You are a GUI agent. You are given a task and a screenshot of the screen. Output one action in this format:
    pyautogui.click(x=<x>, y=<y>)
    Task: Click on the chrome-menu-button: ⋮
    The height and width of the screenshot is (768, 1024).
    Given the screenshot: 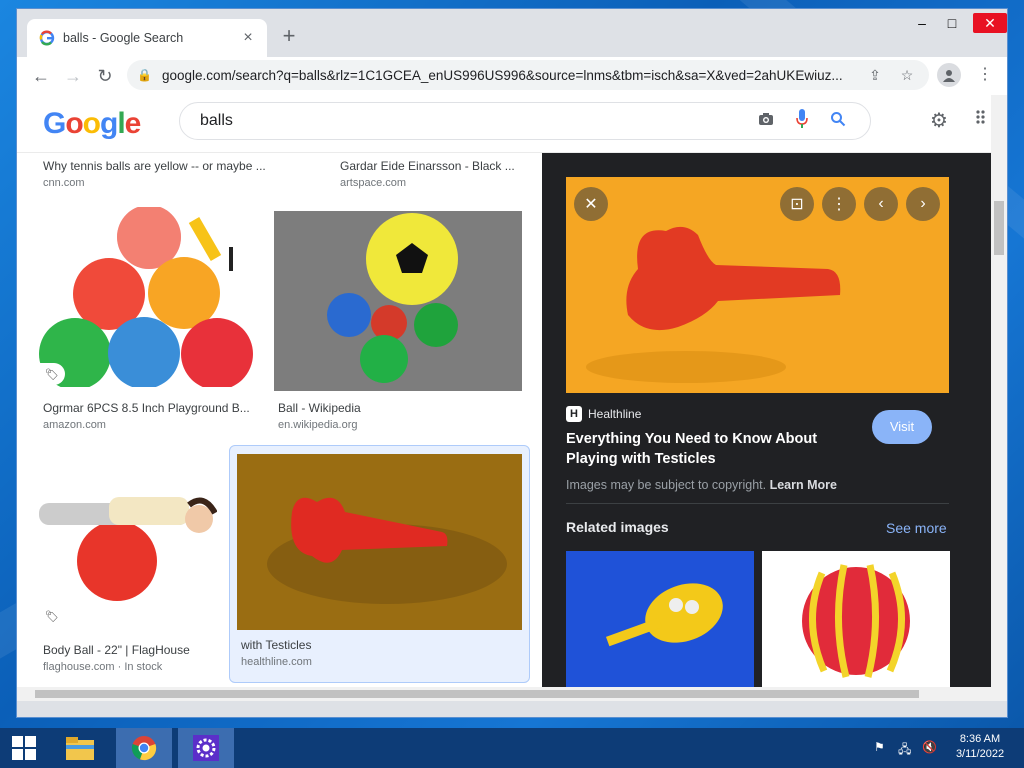 What is the action you would take?
    pyautogui.click(x=985, y=75)
    